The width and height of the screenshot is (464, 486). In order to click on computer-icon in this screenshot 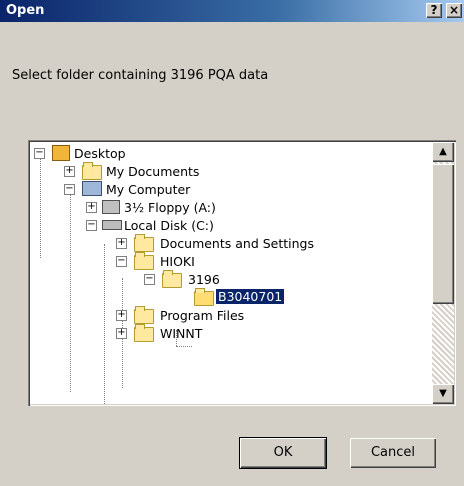, I will do `click(92, 188)`.